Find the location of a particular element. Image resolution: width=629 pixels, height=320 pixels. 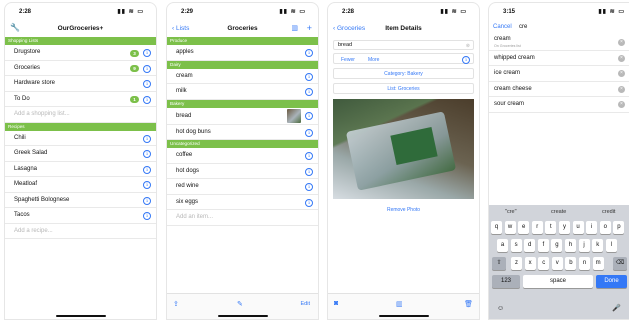

item-name-field: bread ⊗ is located at coordinates (403, 45).